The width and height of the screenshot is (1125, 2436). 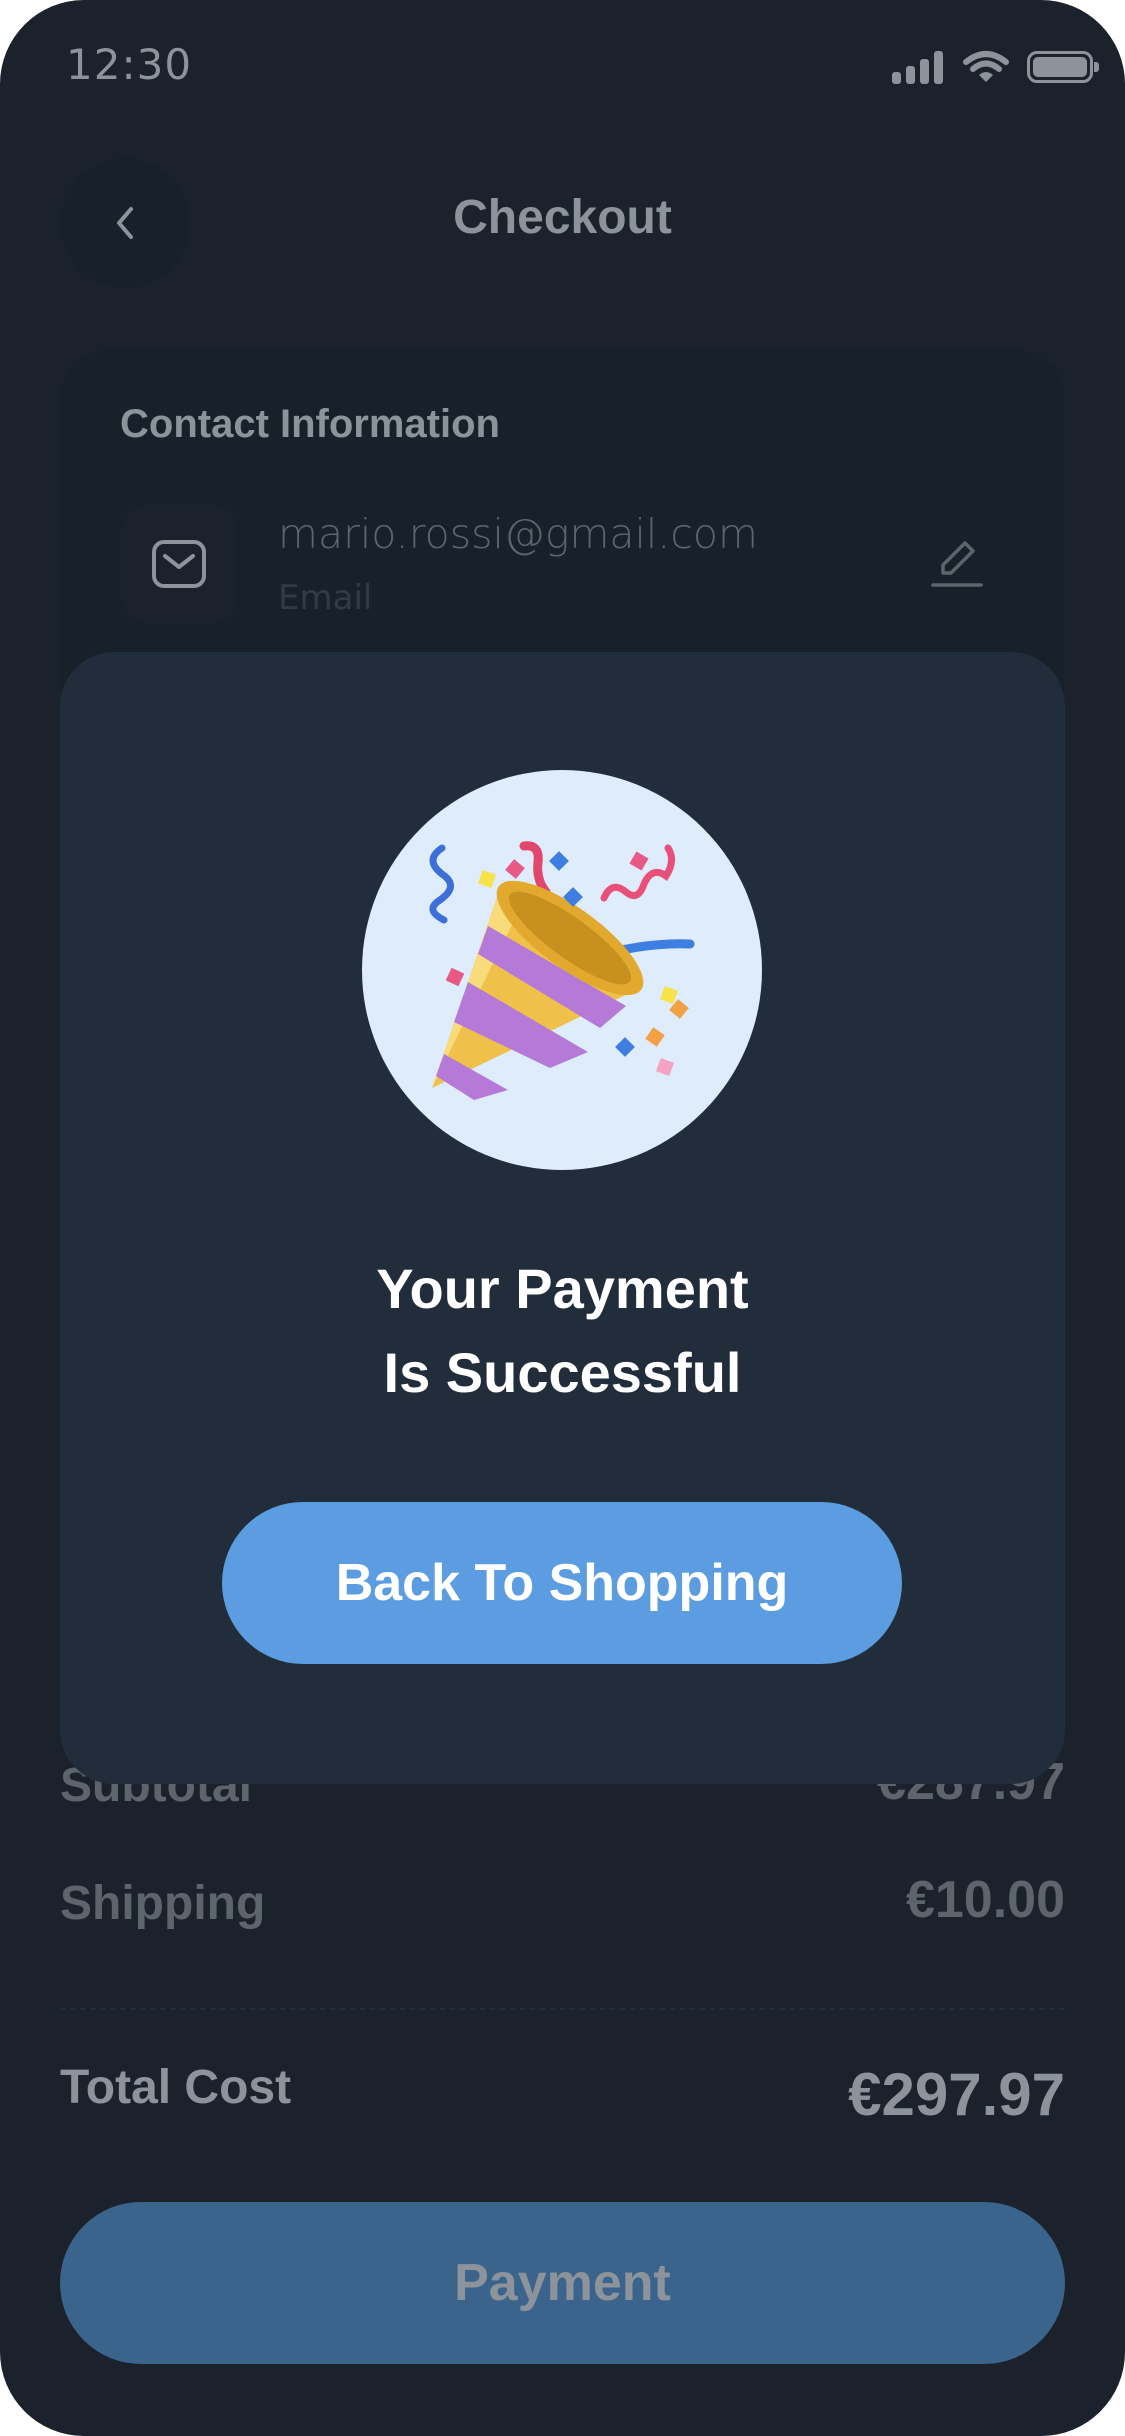 What do you see at coordinates (957, 563) in the screenshot?
I see `edit-icon` at bounding box center [957, 563].